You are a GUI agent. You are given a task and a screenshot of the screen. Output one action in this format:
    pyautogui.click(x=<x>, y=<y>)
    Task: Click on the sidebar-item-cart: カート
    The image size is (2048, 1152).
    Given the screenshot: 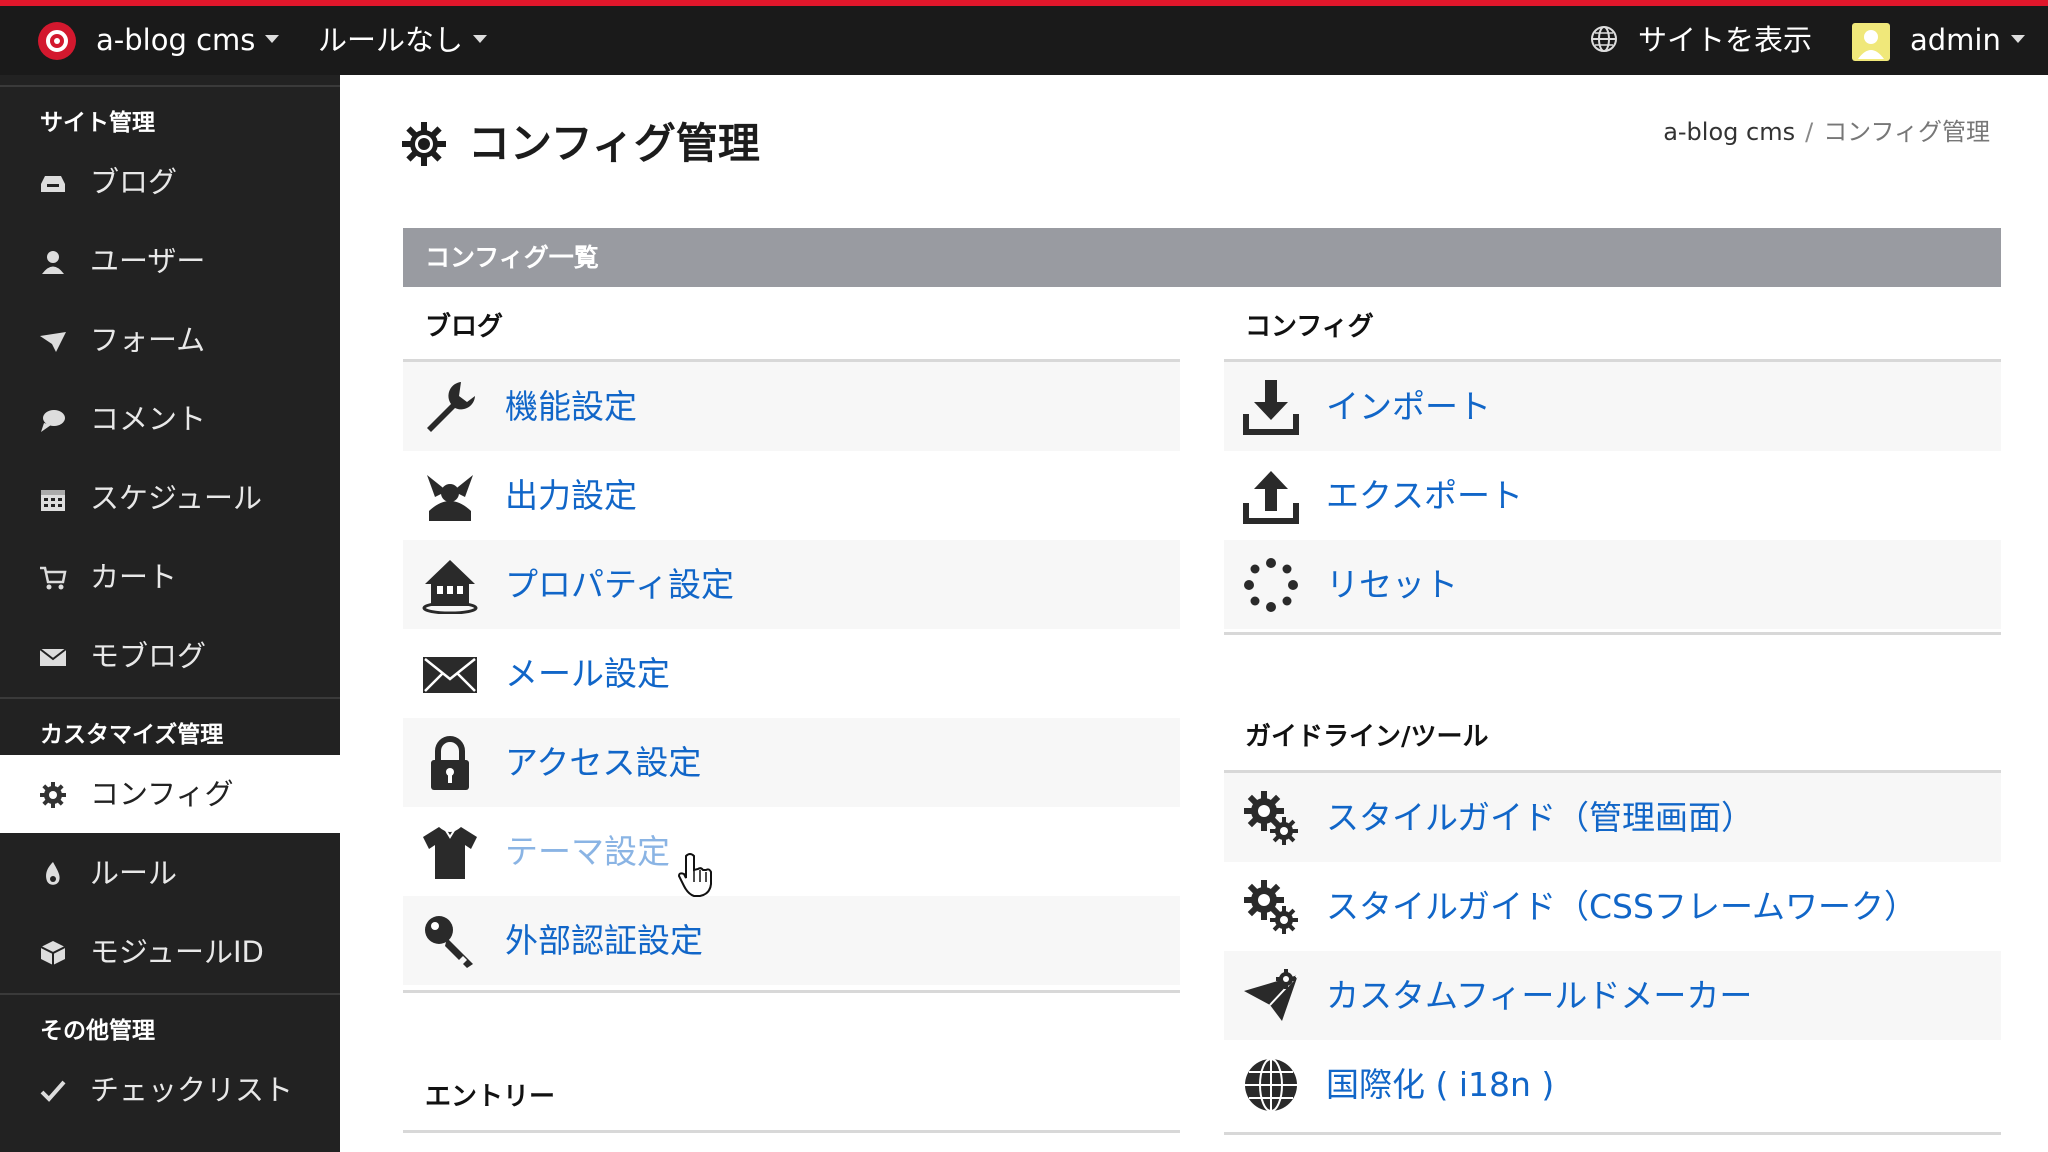 What is the action you would take?
    pyautogui.click(x=170, y=577)
    